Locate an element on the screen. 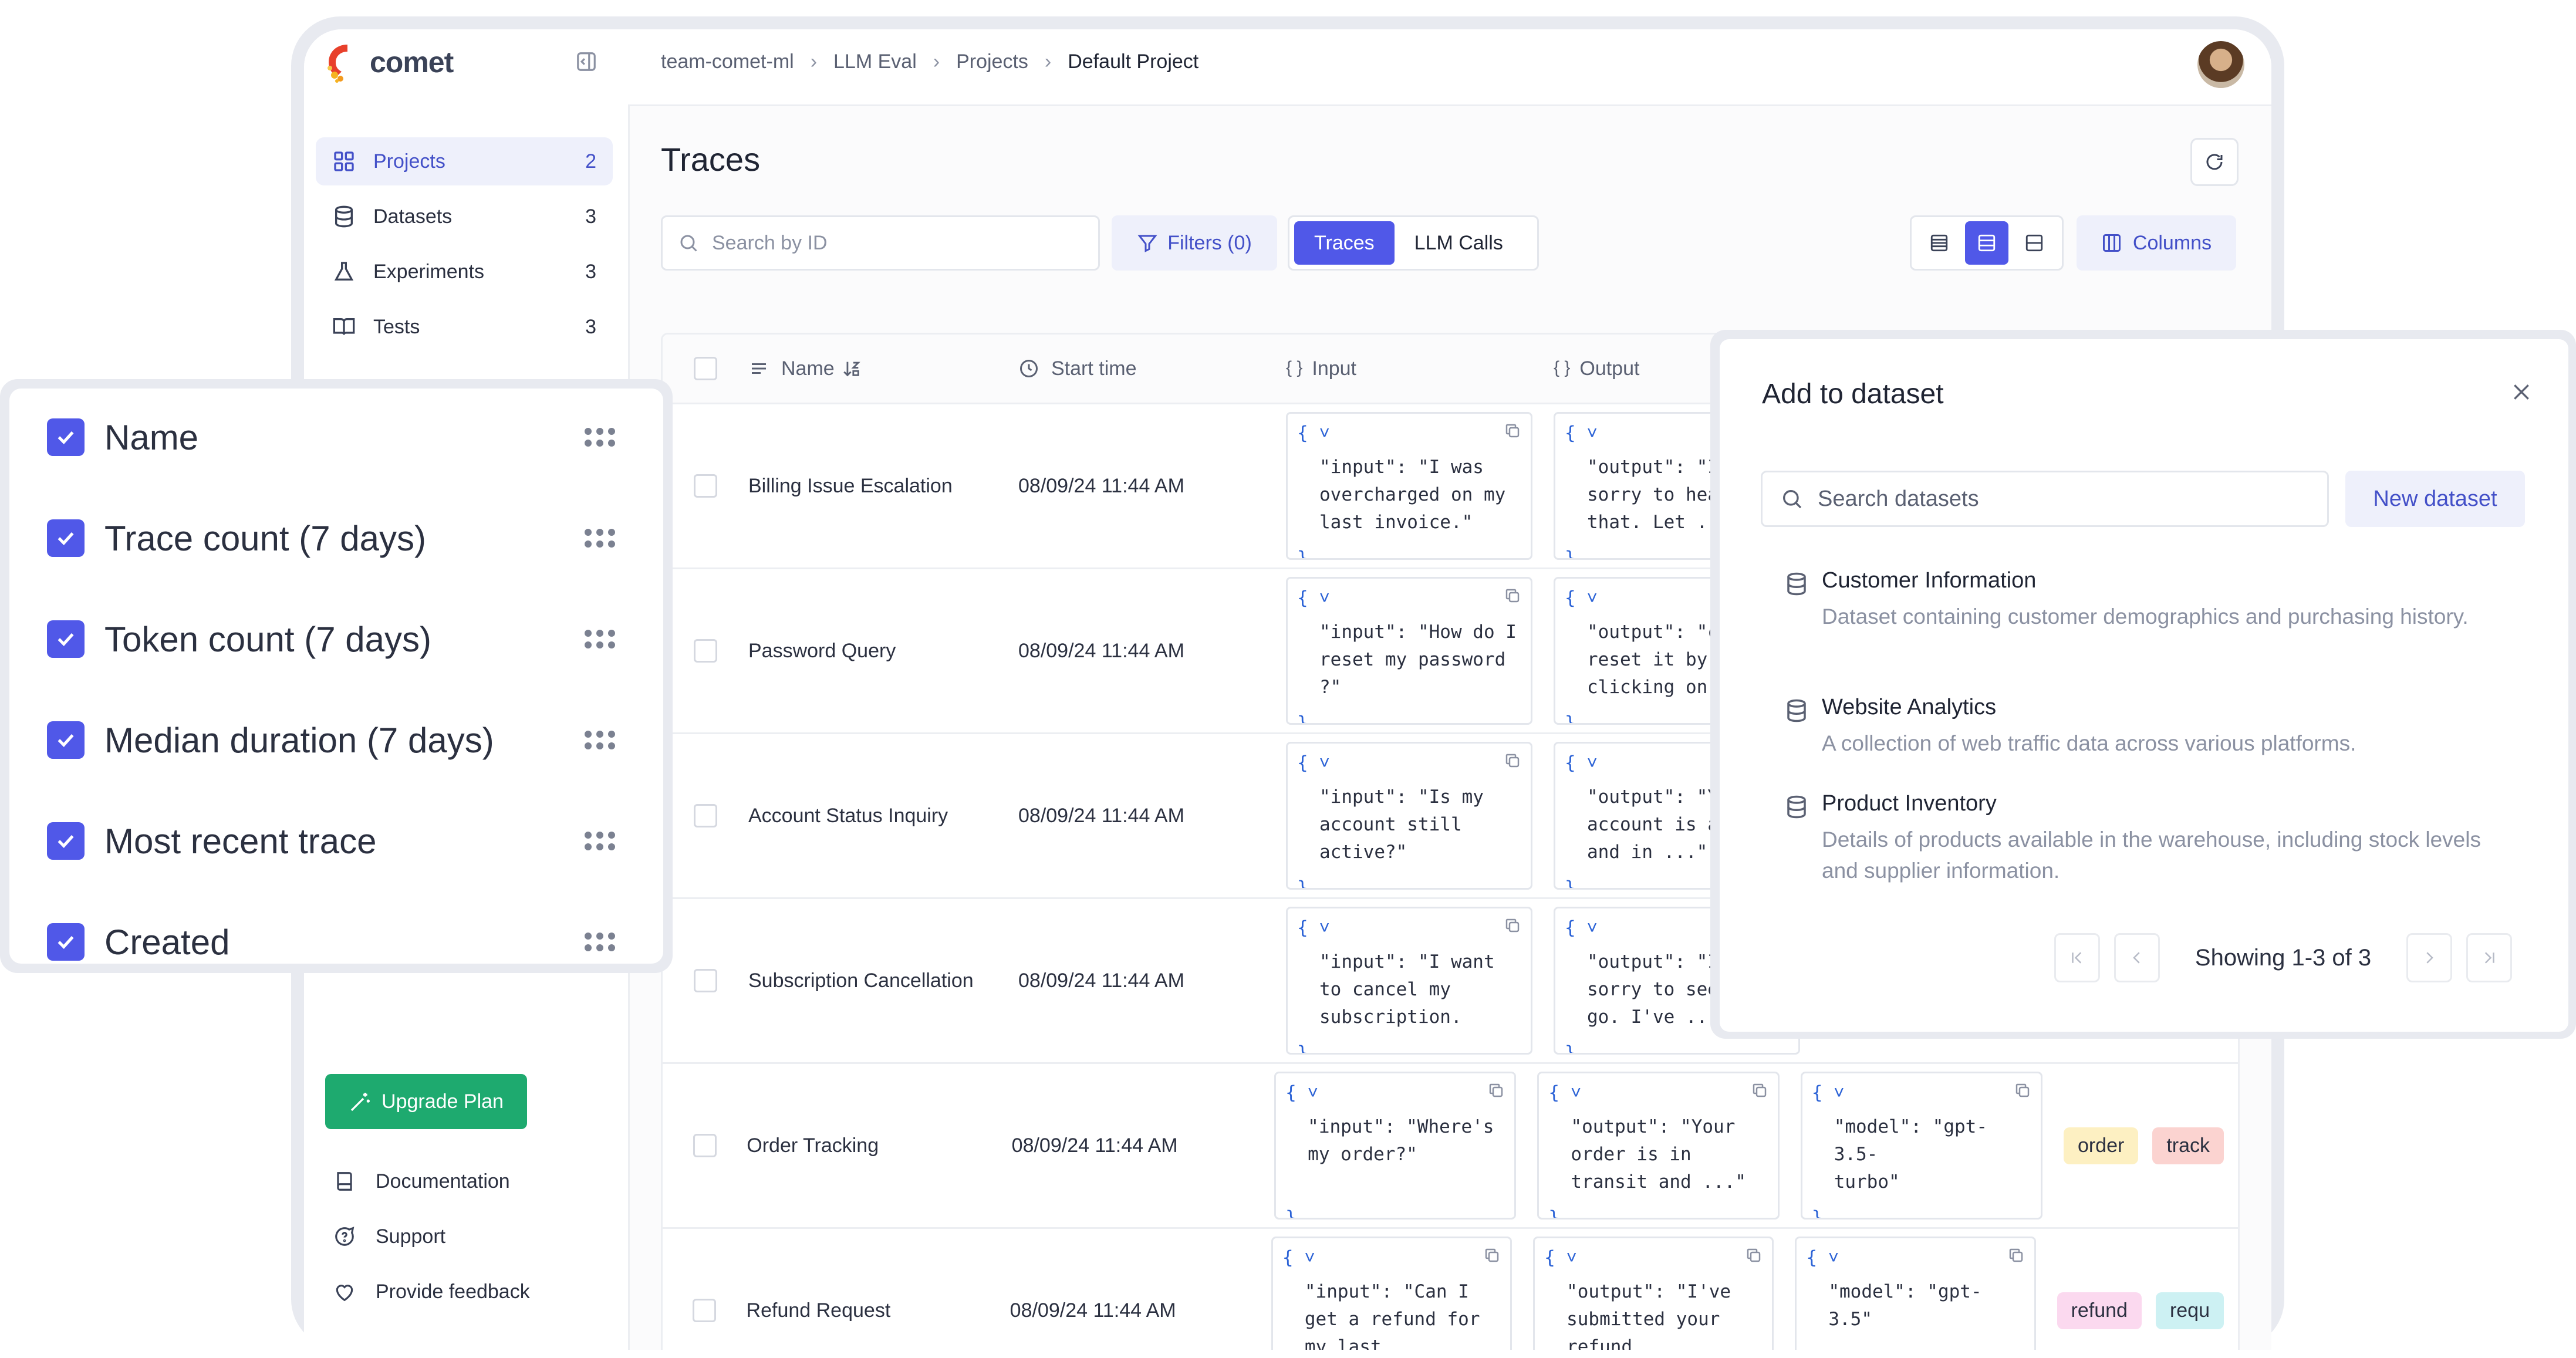 The height and width of the screenshot is (1358, 2576). column-header-name: Name is located at coordinates (883, 368).